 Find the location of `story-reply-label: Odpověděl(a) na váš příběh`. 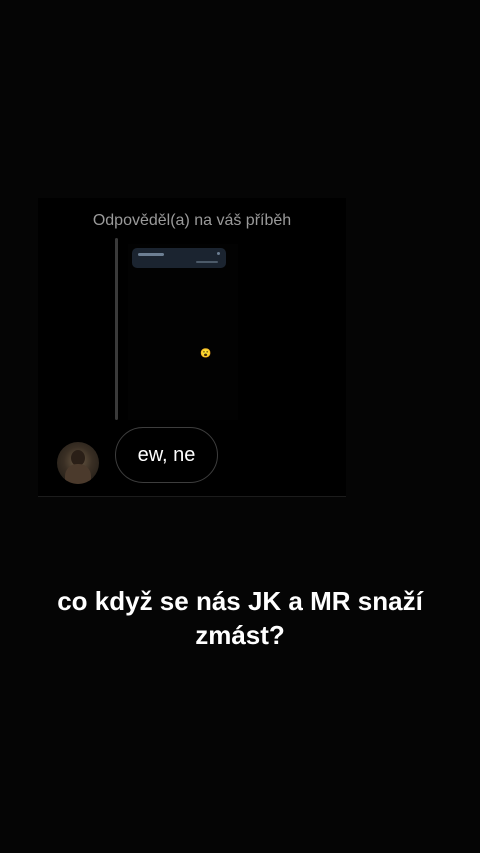

story-reply-label: Odpověděl(a) na váš příběh is located at coordinates (192, 220).